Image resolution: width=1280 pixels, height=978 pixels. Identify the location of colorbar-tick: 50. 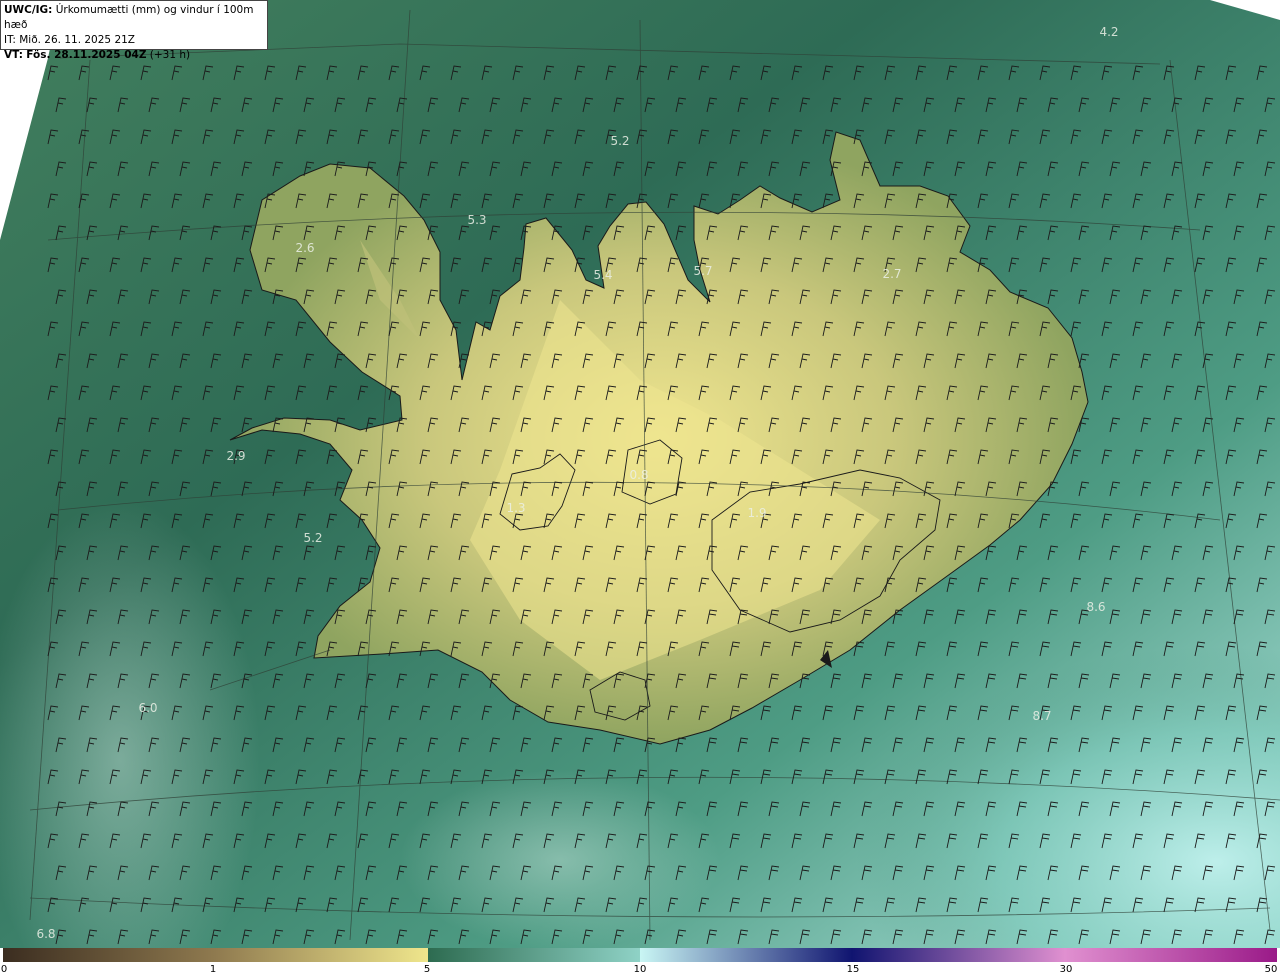
(1271, 969).